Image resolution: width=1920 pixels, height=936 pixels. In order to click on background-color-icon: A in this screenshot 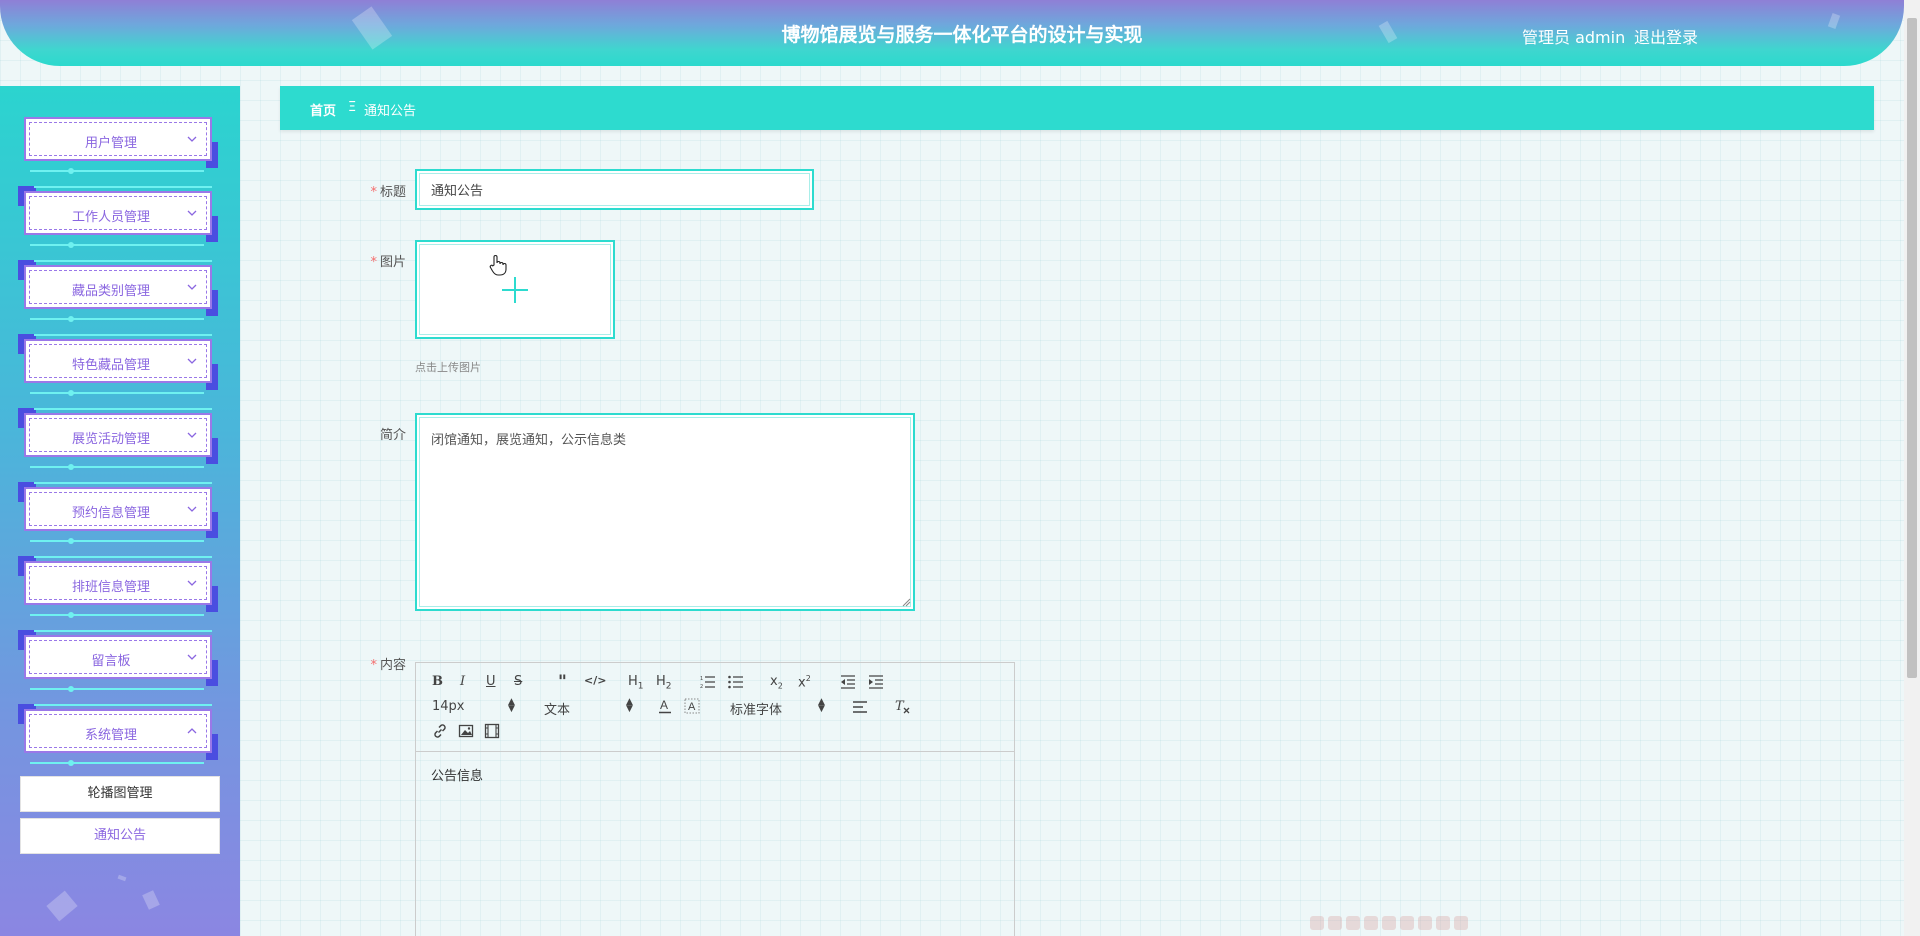, I will do `click(692, 706)`.